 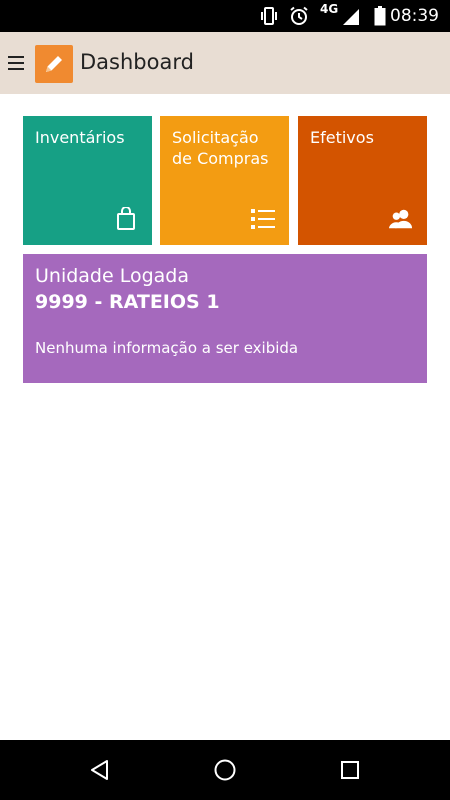 What do you see at coordinates (342, 137) in the screenshot?
I see `tile-label: Efetivos` at bounding box center [342, 137].